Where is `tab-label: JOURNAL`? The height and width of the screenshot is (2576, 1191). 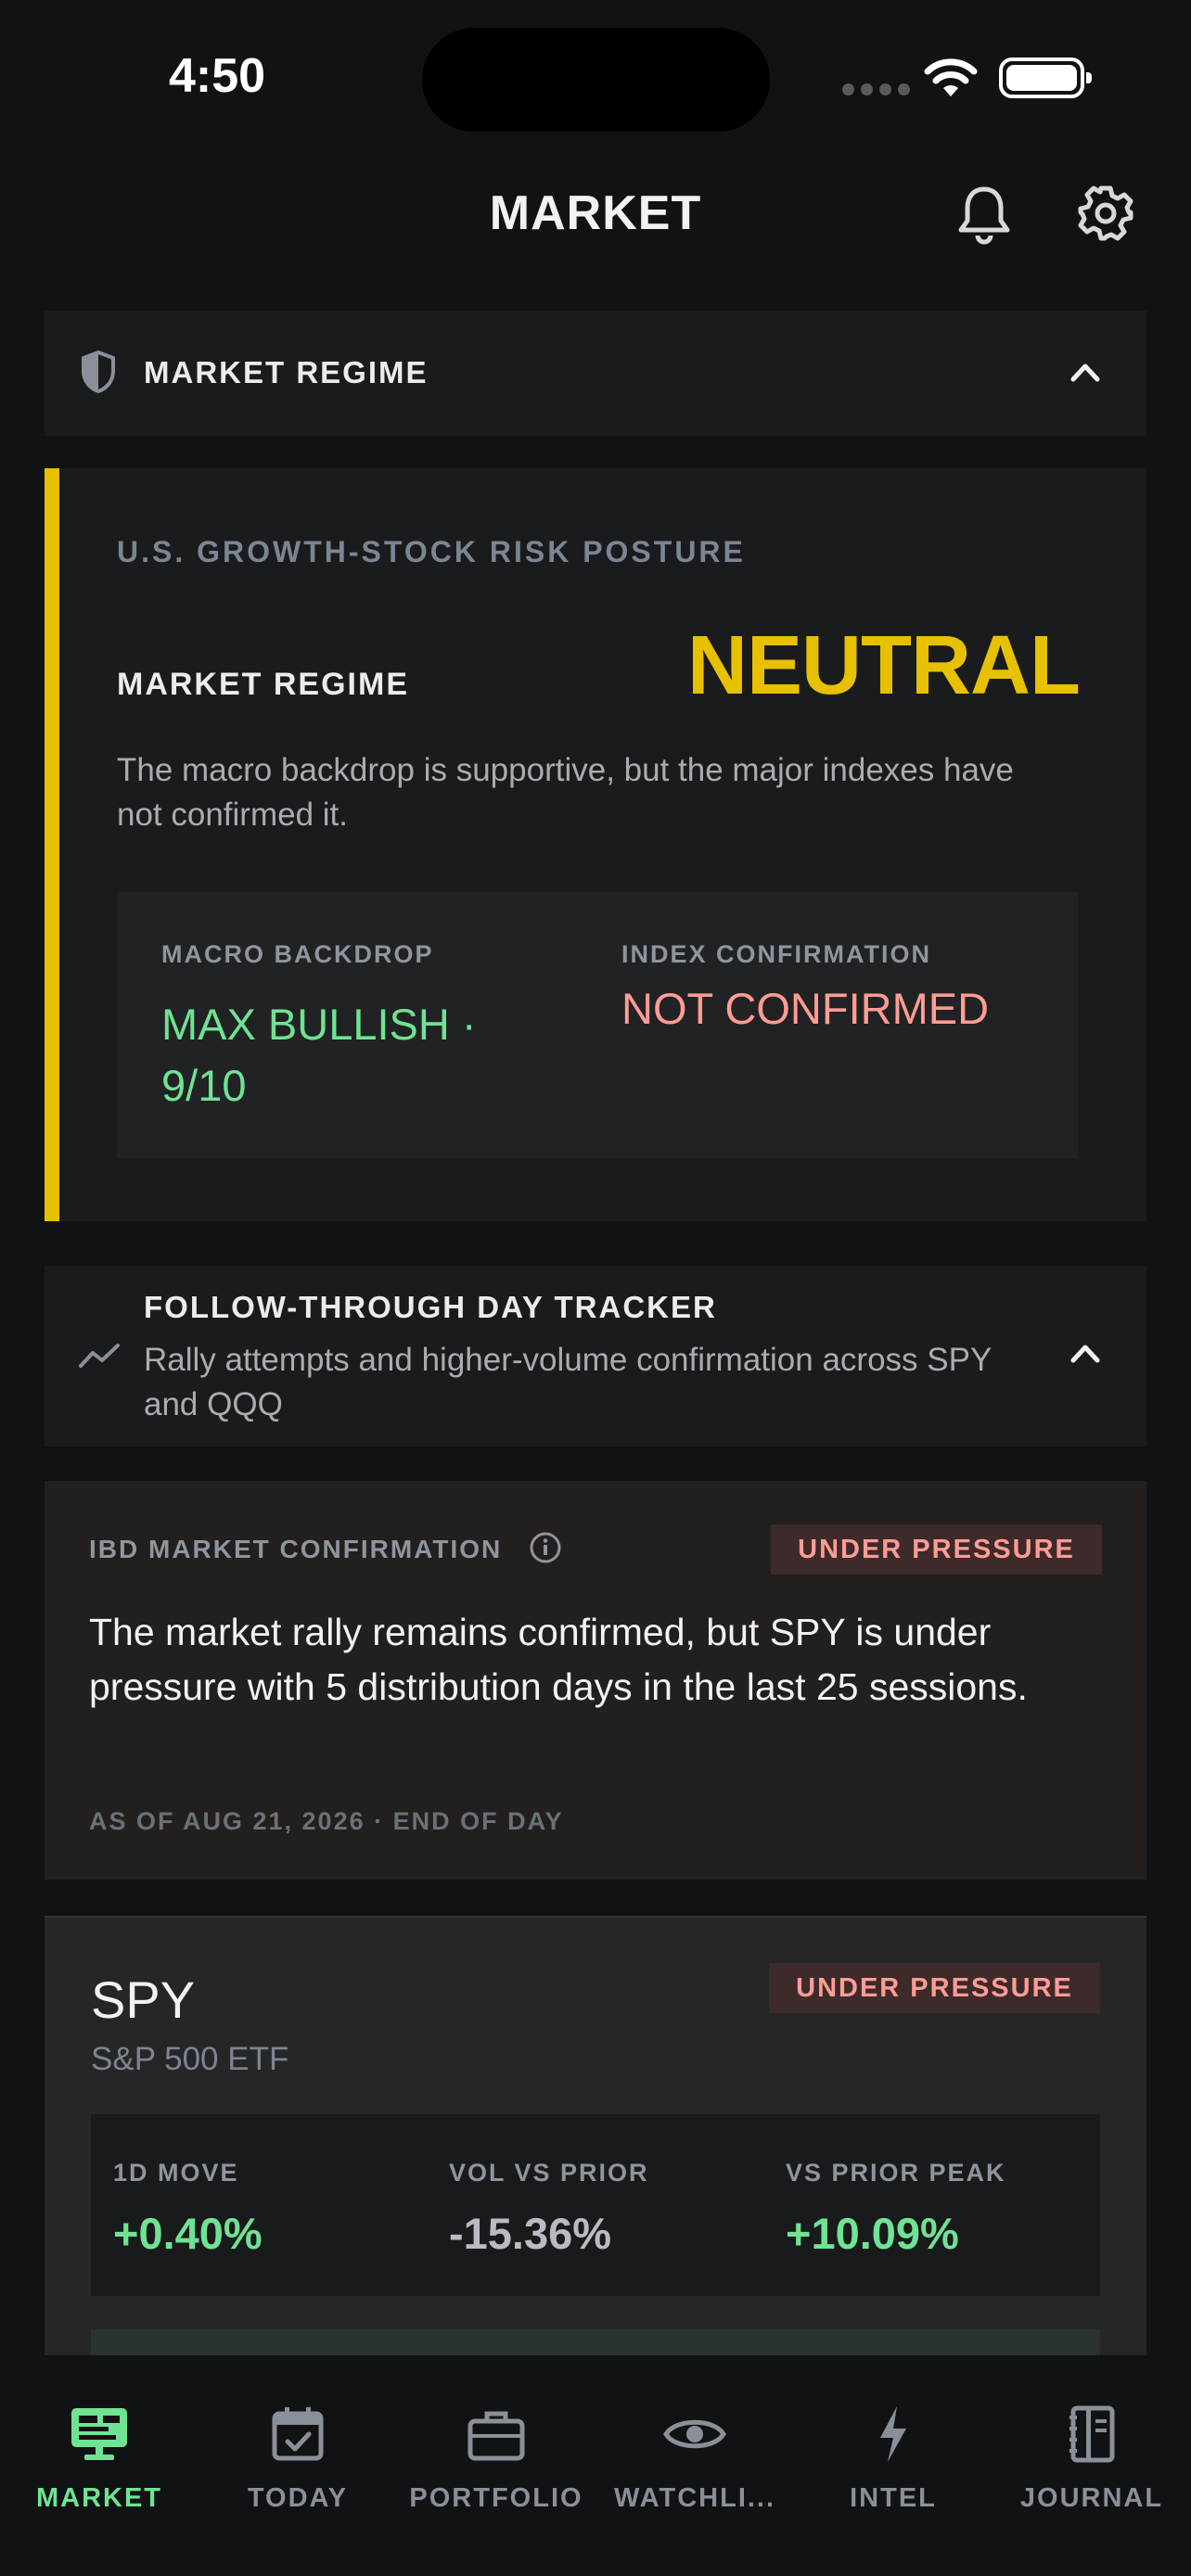
tab-label: JOURNAL is located at coordinates (1091, 2498).